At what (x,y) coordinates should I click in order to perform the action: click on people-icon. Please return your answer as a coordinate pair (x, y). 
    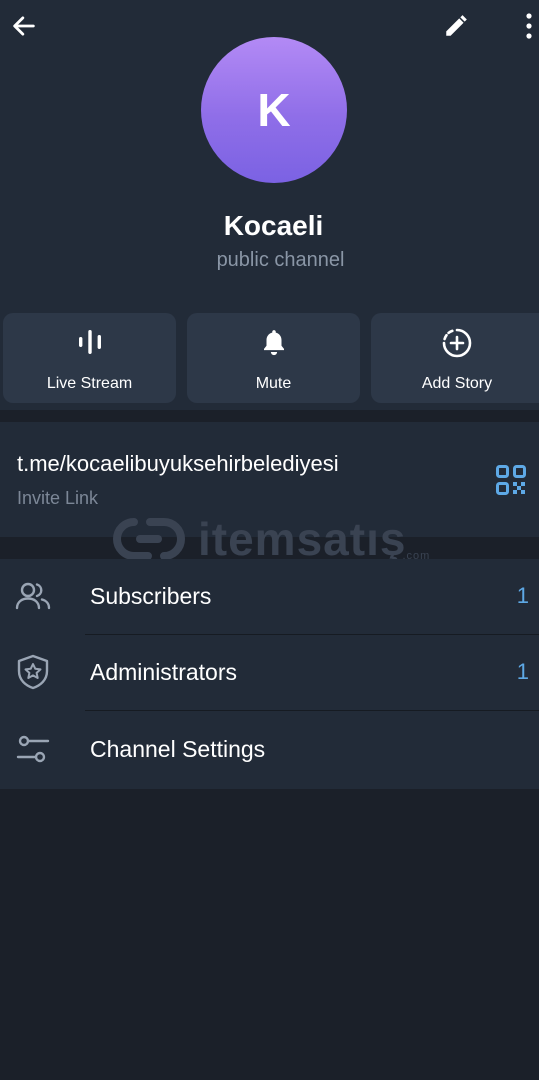
    Looking at the image, I should click on (33, 596).